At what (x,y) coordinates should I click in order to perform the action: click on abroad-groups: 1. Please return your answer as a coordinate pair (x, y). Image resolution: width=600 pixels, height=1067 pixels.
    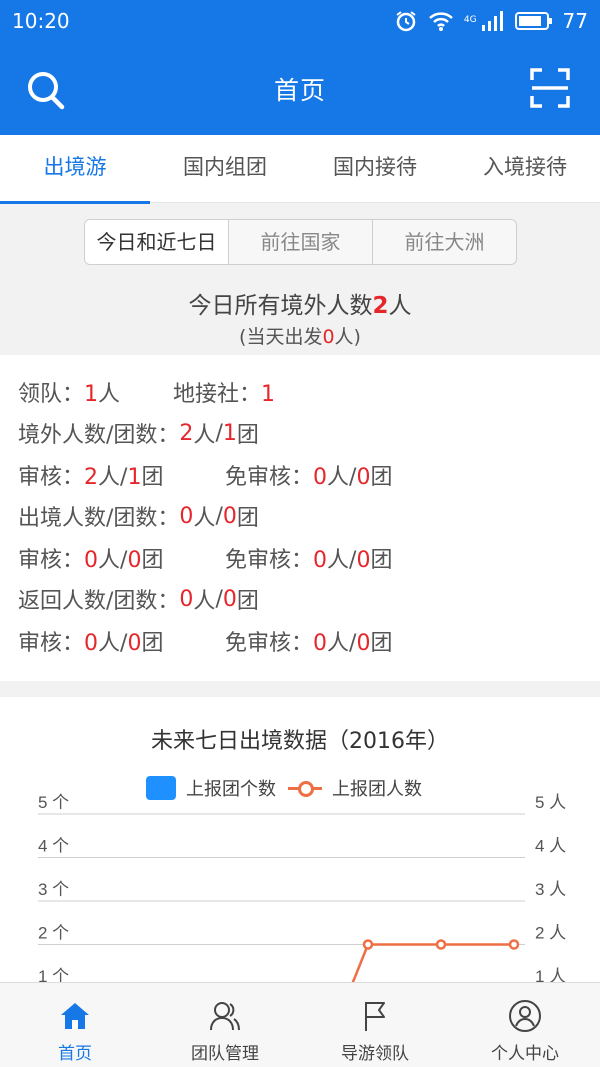
    Looking at the image, I should click on (229, 433).